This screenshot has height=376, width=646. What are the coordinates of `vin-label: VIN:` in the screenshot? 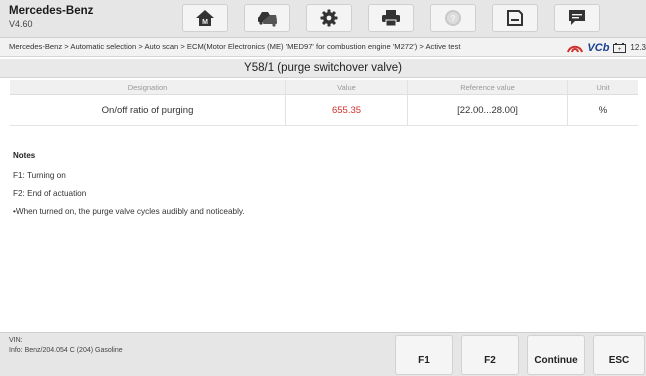 It's located at (16, 340).